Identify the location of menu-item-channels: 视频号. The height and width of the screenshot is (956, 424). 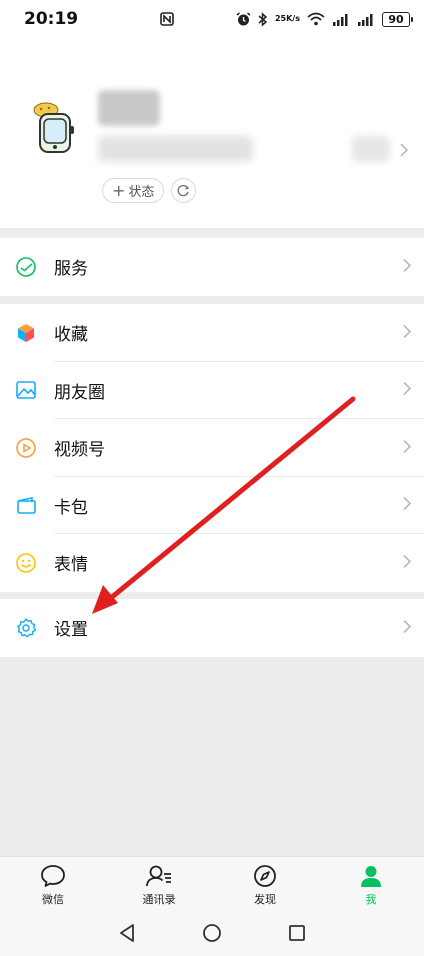
(212, 448).